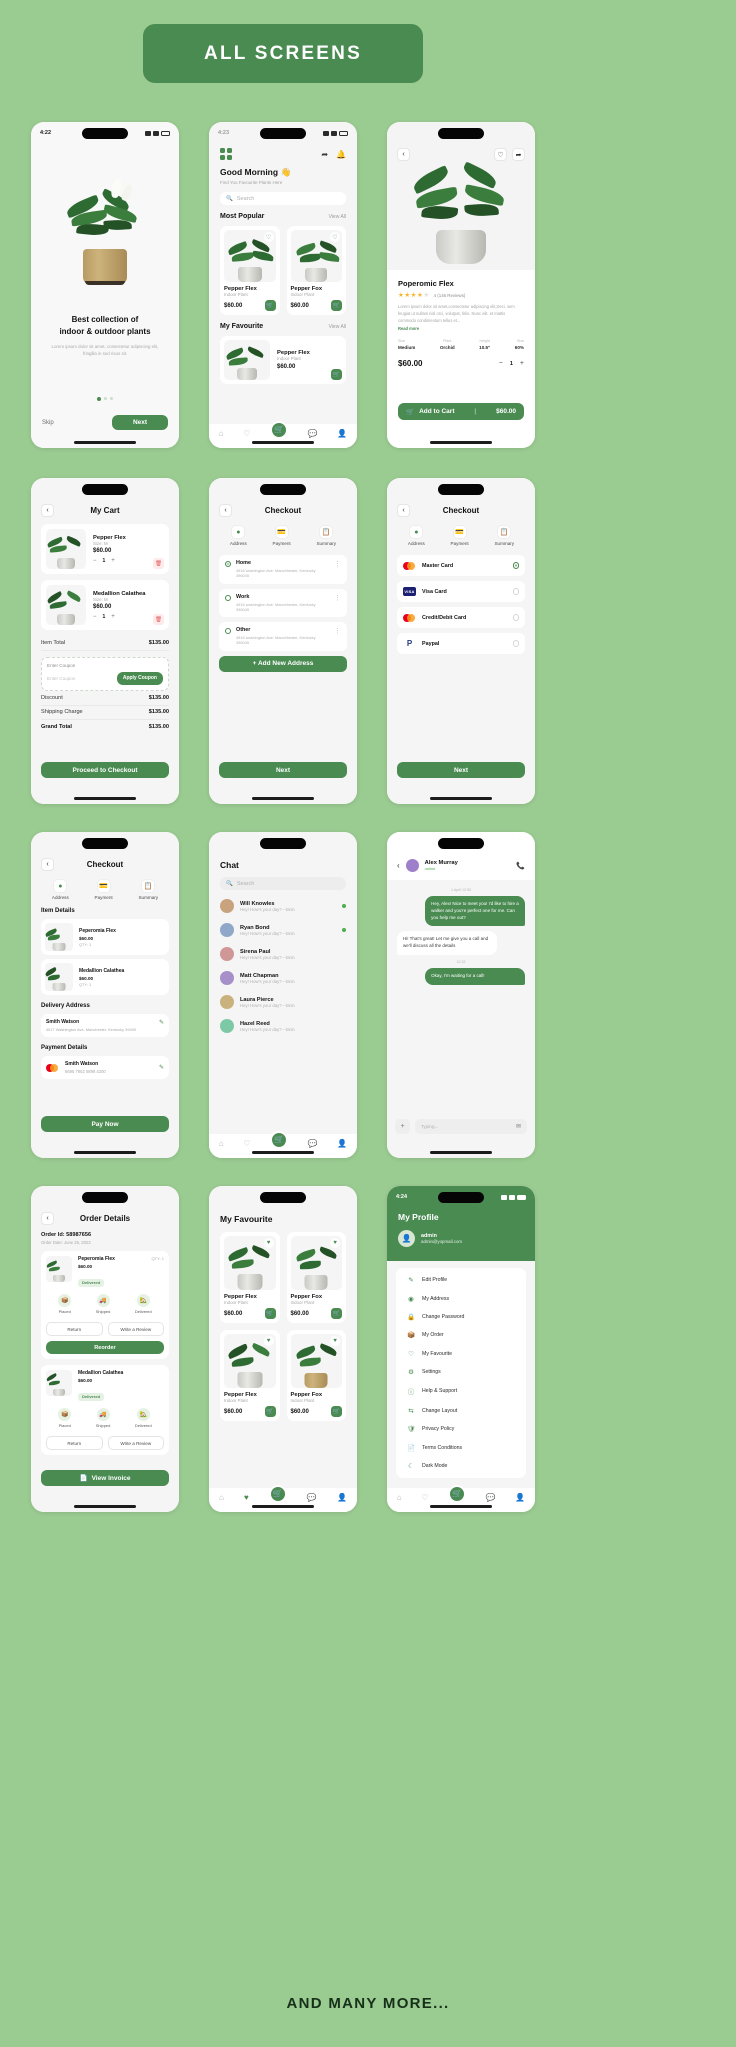  What do you see at coordinates (461, 565) in the screenshot?
I see `payment-method: Master Card` at bounding box center [461, 565].